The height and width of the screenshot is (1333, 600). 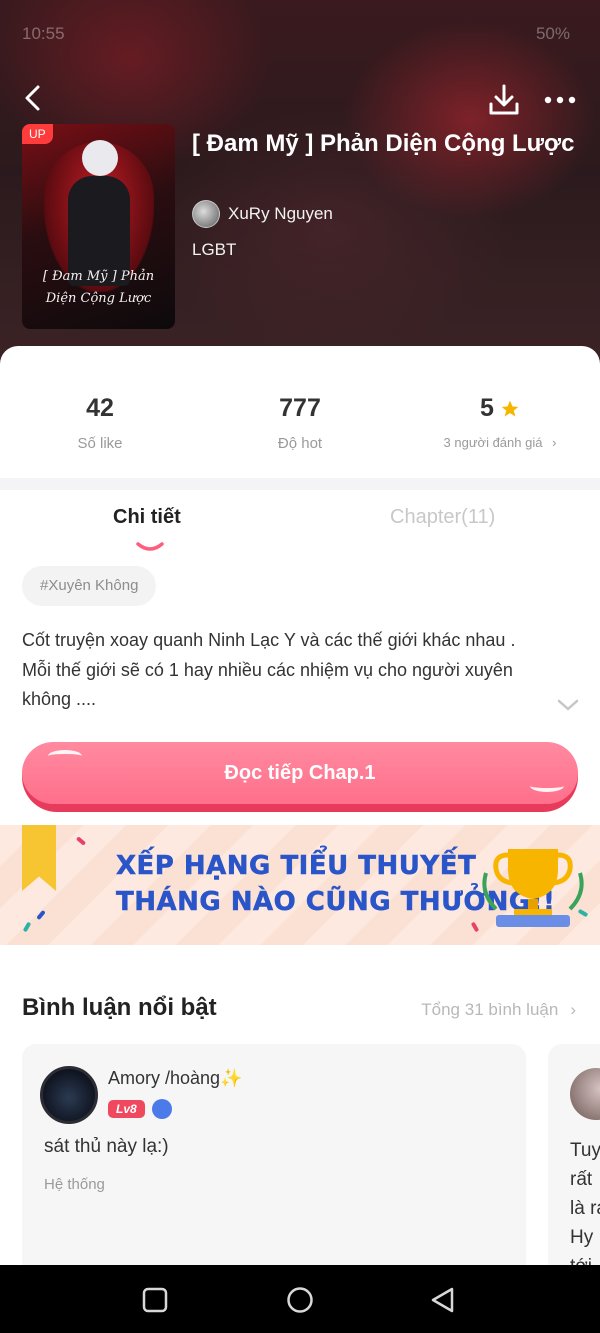 I want to click on author-name: XuRy Nguyen, so click(x=280, y=213).